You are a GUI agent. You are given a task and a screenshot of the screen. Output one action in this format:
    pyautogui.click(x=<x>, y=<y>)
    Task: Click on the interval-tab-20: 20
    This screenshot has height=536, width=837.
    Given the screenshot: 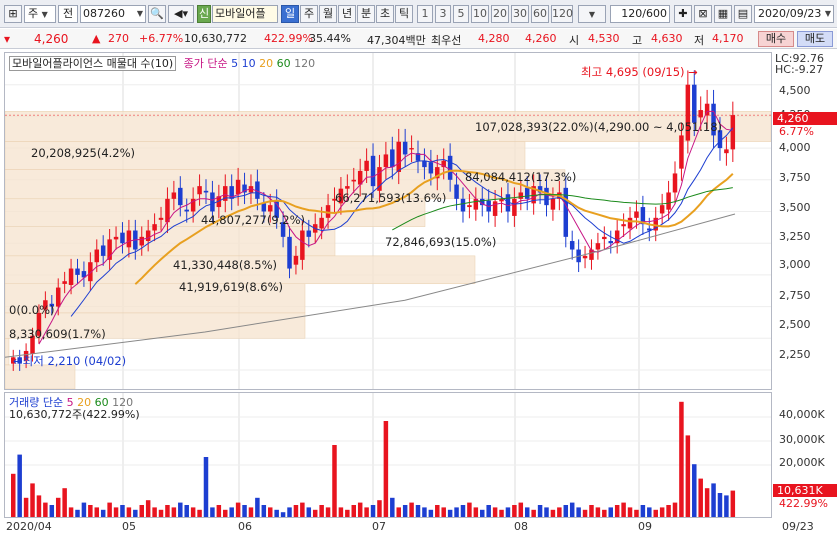 What is the action you would take?
    pyautogui.click(x=500, y=14)
    